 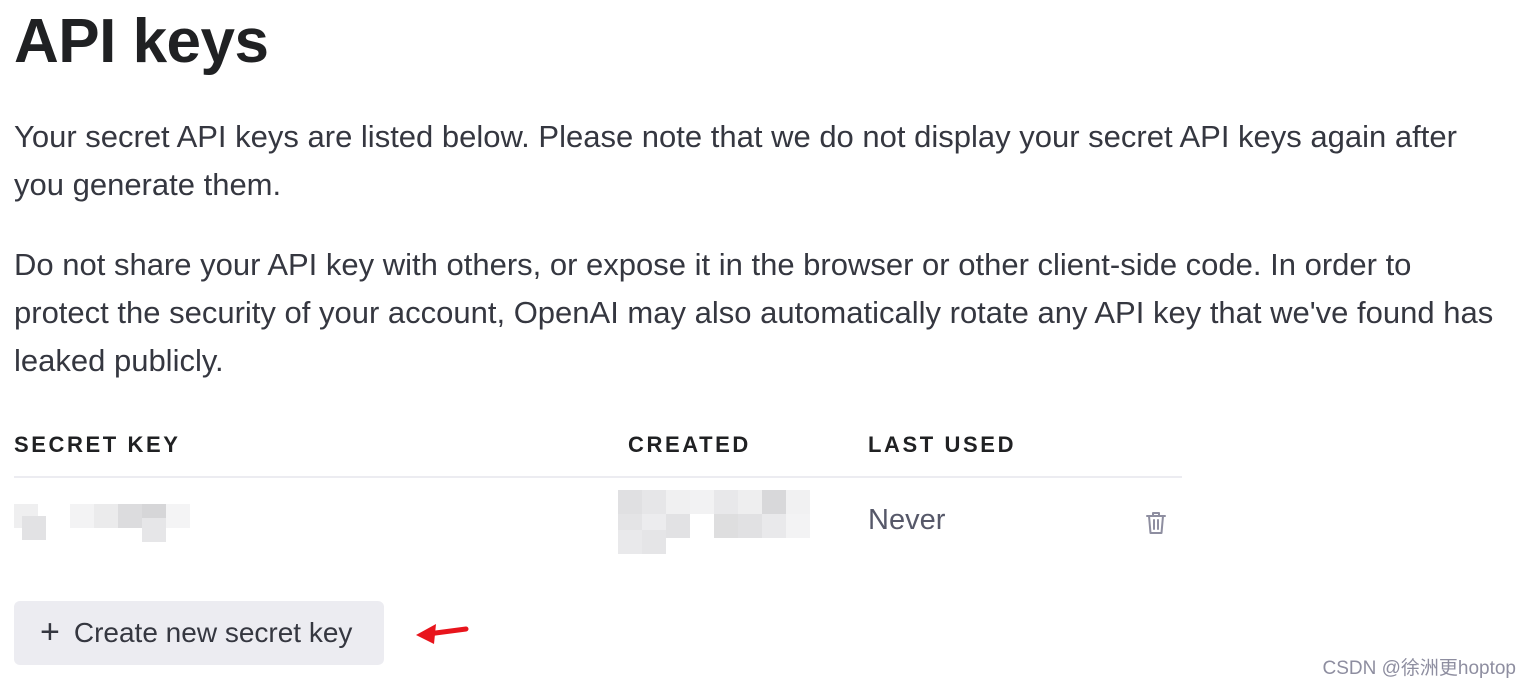 I want to click on watermark: CSDN @徐洲更hoptop, so click(x=1419, y=668).